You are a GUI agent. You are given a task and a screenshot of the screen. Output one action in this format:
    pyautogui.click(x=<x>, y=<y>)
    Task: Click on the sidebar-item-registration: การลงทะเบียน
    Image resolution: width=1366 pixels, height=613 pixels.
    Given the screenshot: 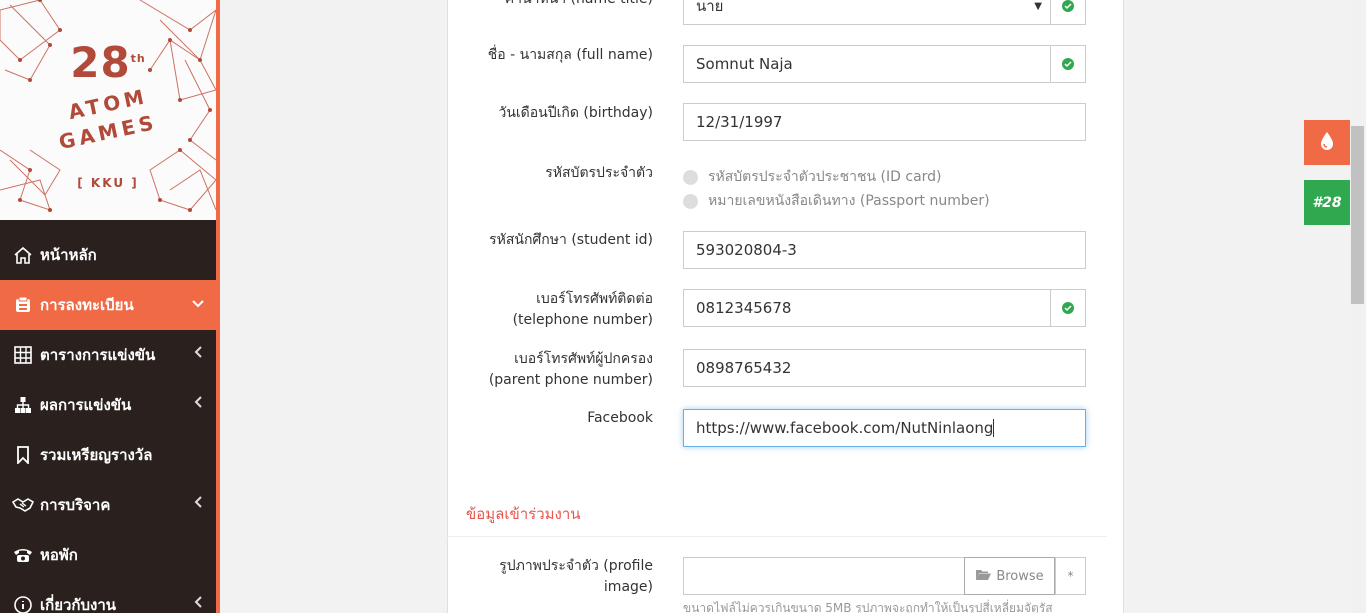 What is the action you would take?
    pyautogui.click(x=108, y=305)
    